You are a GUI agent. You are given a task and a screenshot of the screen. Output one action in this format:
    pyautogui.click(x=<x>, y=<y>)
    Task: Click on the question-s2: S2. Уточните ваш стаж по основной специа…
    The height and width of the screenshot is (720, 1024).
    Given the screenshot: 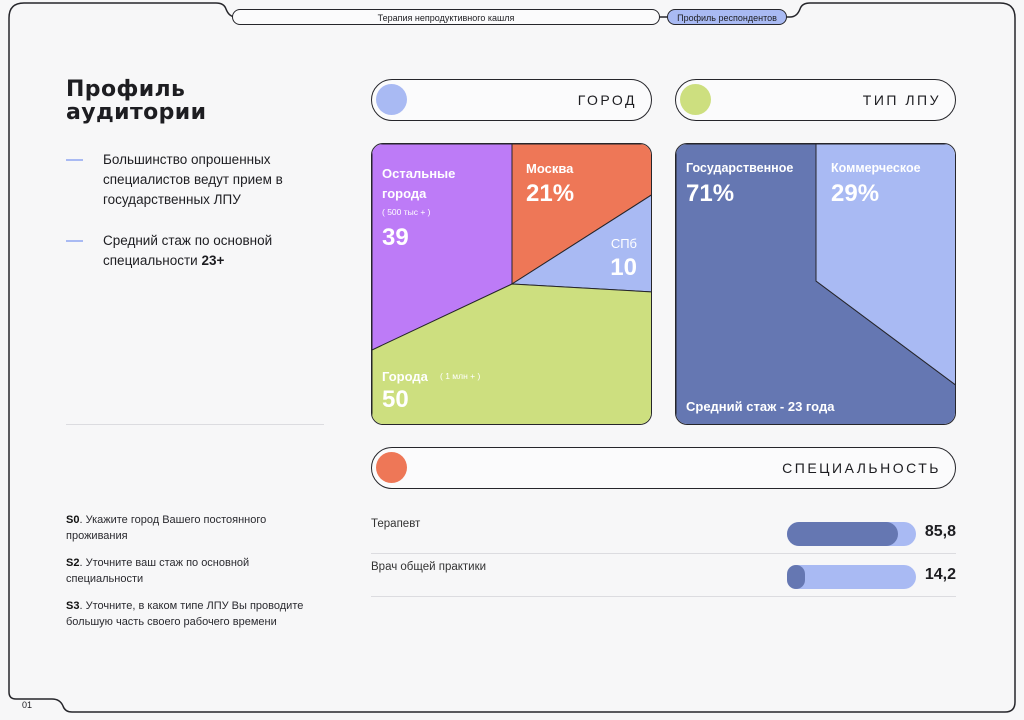 What is the action you would take?
    pyautogui.click(x=191, y=571)
    